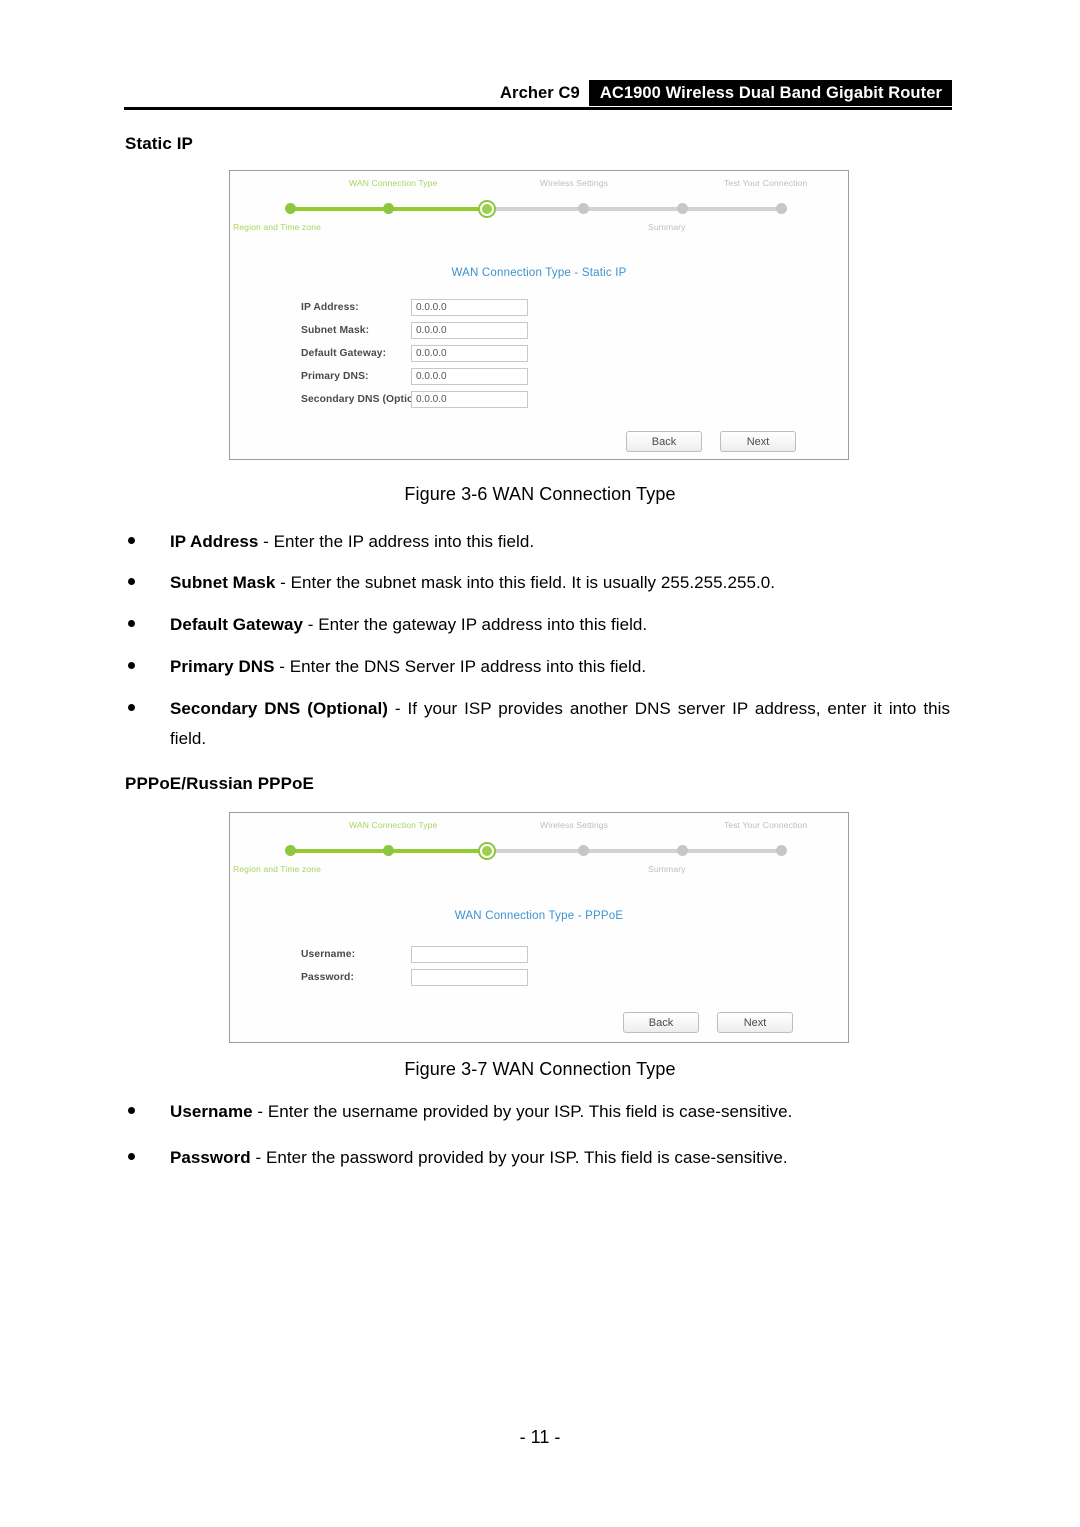  I want to click on input-password, so click(469, 977).